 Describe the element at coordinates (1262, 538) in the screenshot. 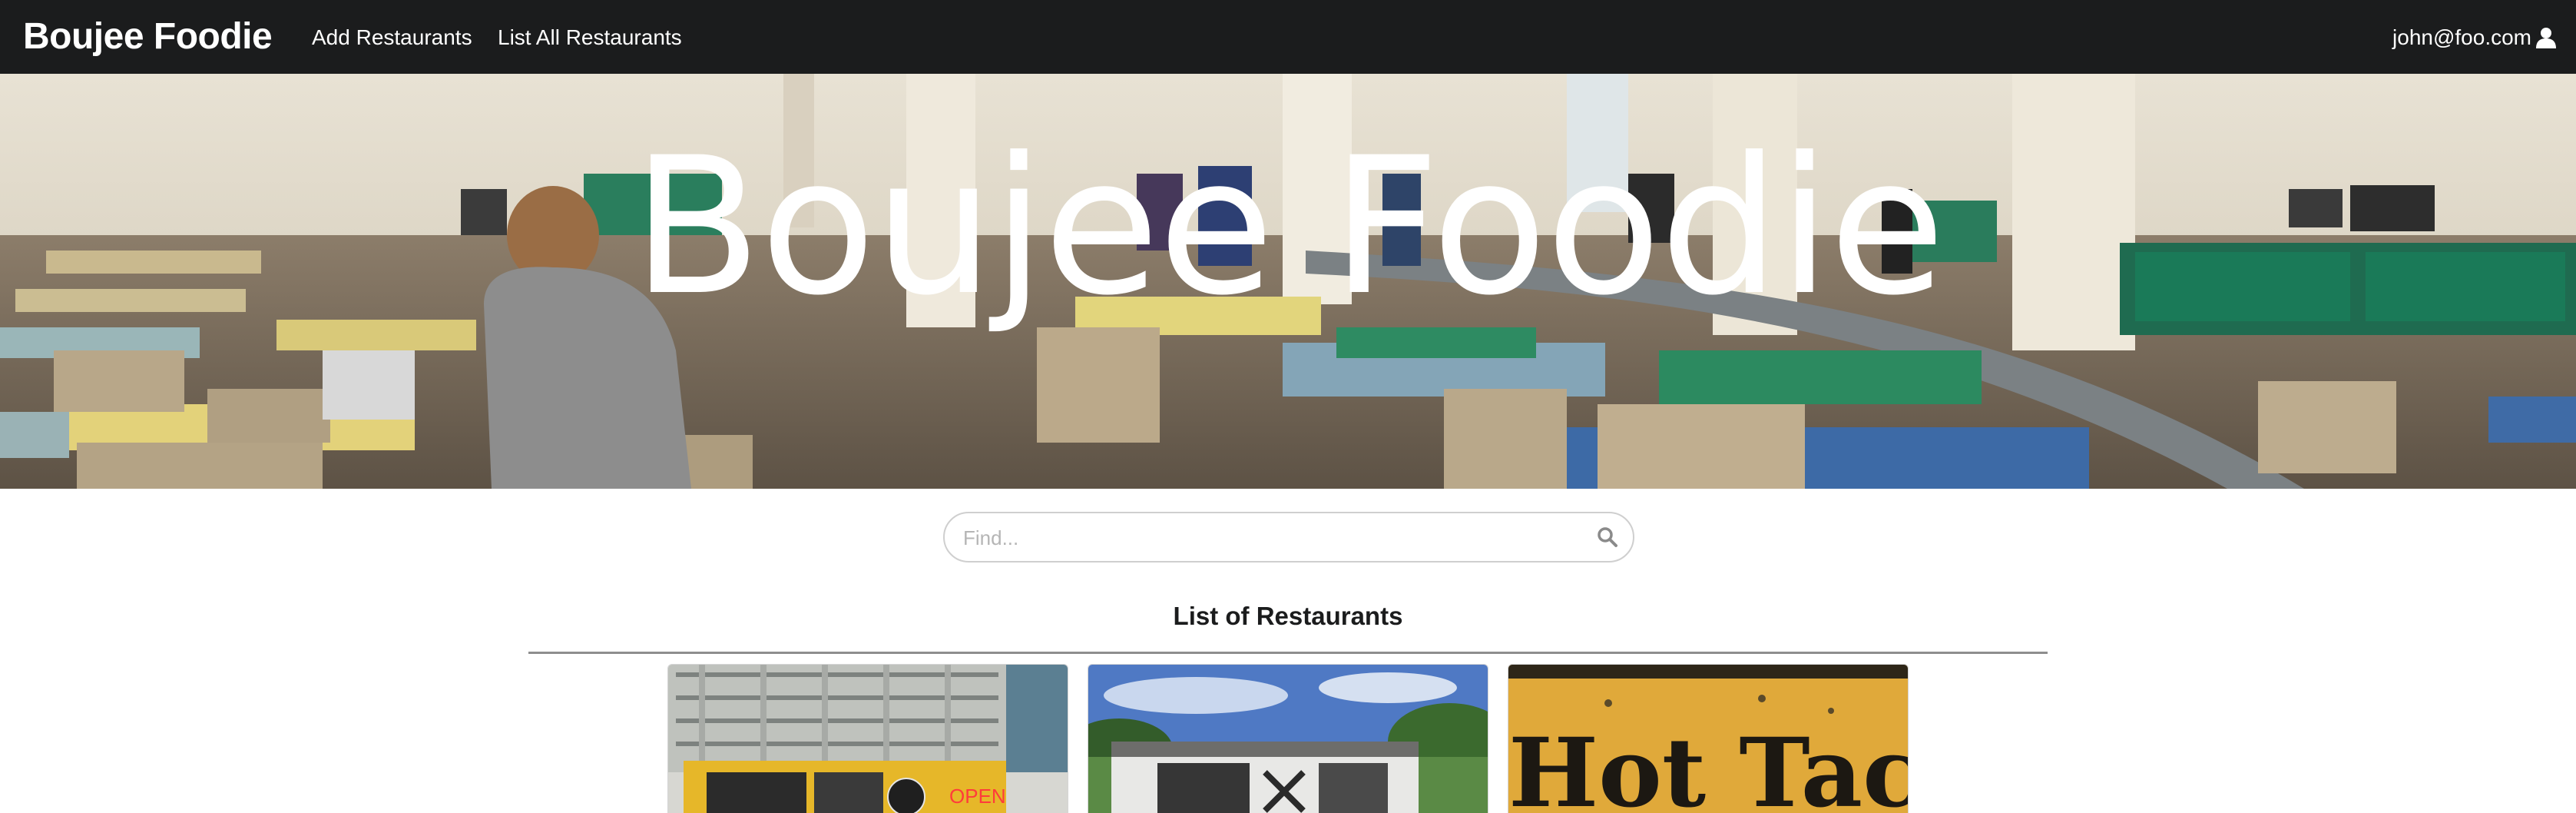

I see `search-input` at that location.